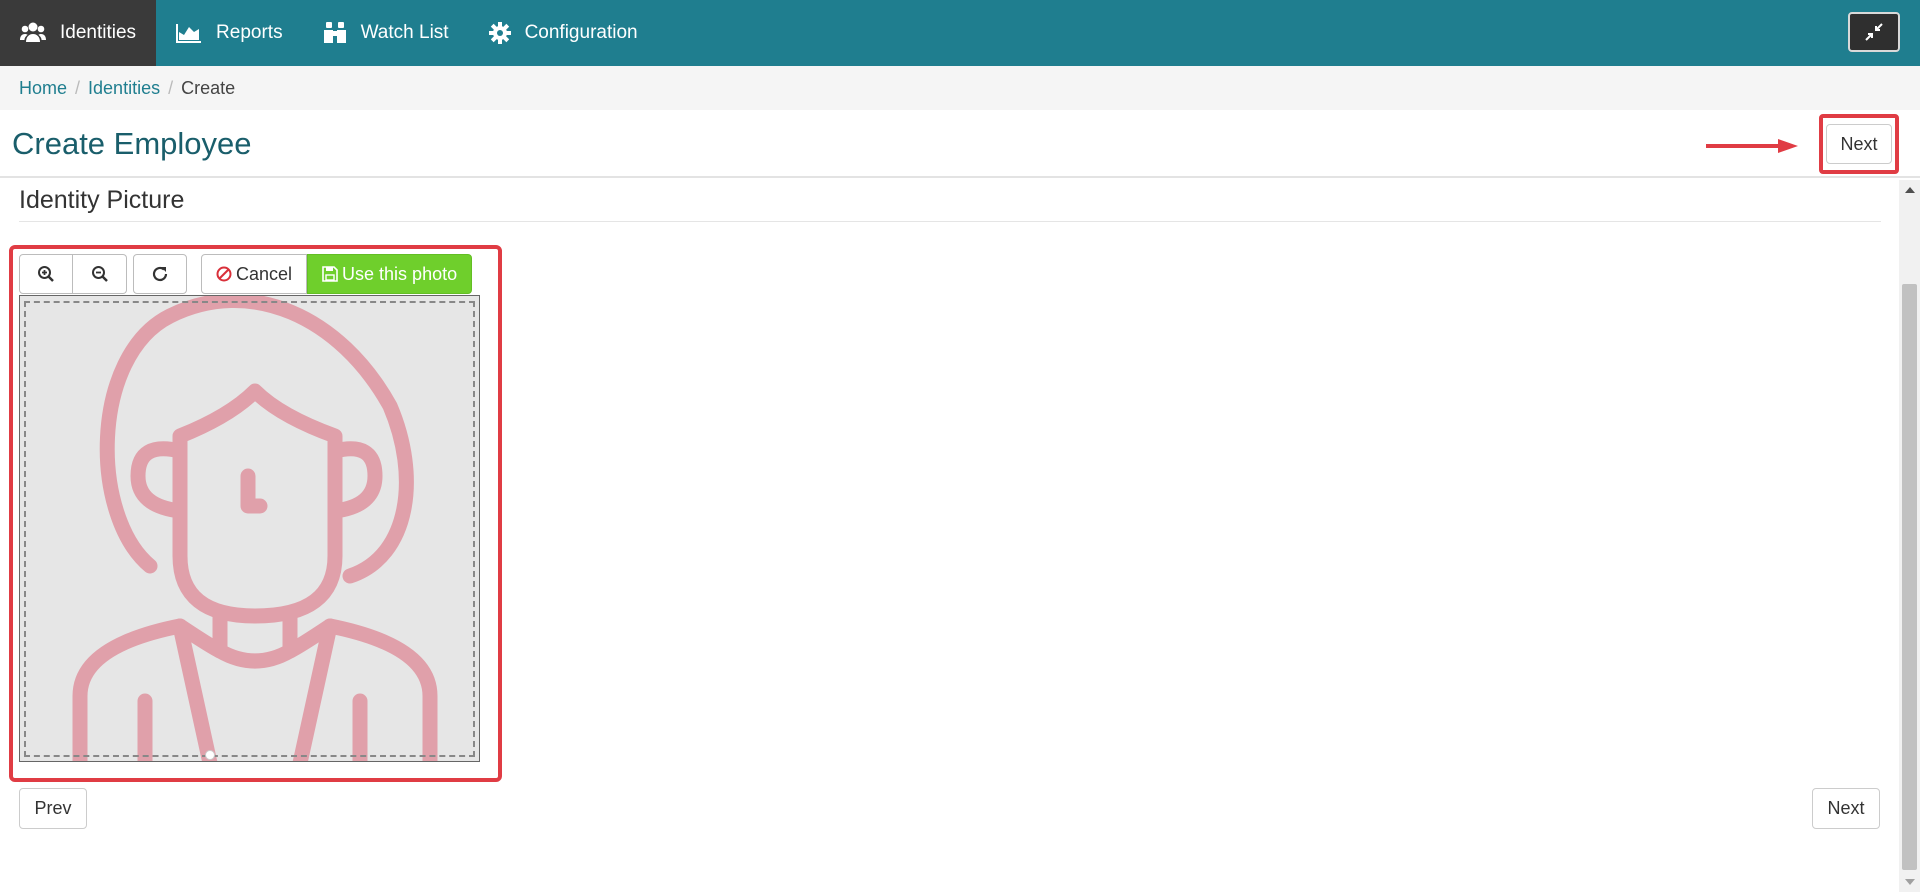 The height and width of the screenshot is (892, 1920). I want to click on zoom-out-icon, so click(99, 274).